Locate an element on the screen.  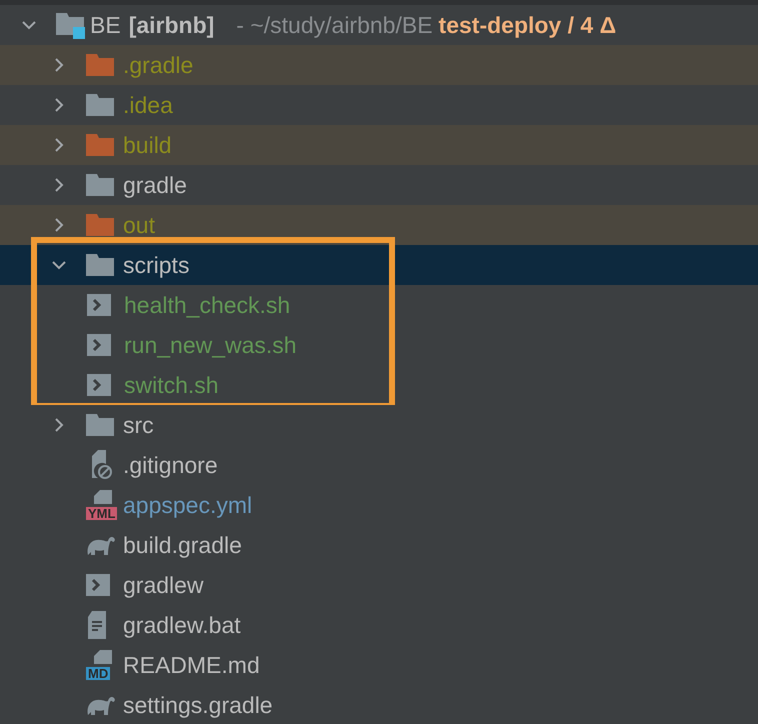
file-name: README.md is located at coordinates (191, 665).